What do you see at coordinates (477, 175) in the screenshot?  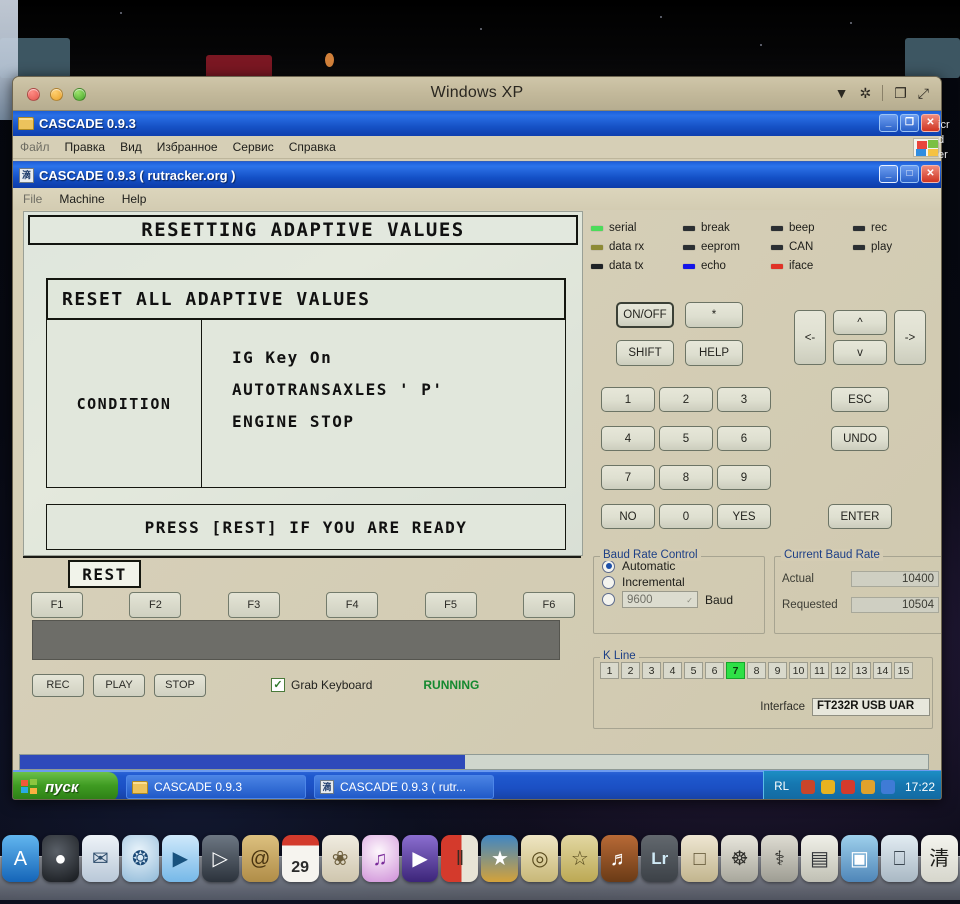 I see `cascade-titlebar: 滴 CASCADE 0.9.3 ( rutracker.org ) _ □ ✕` at bounding box center [477, 175].